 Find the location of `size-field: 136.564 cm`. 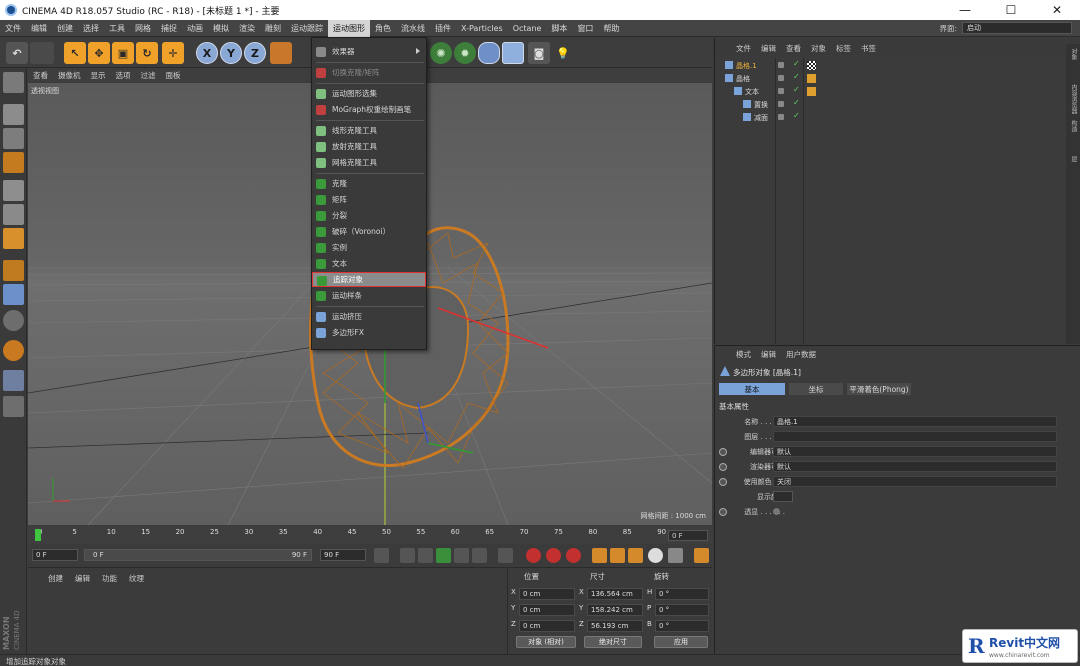

size-field: 136.564 cm is located at coordinates (615, 594).